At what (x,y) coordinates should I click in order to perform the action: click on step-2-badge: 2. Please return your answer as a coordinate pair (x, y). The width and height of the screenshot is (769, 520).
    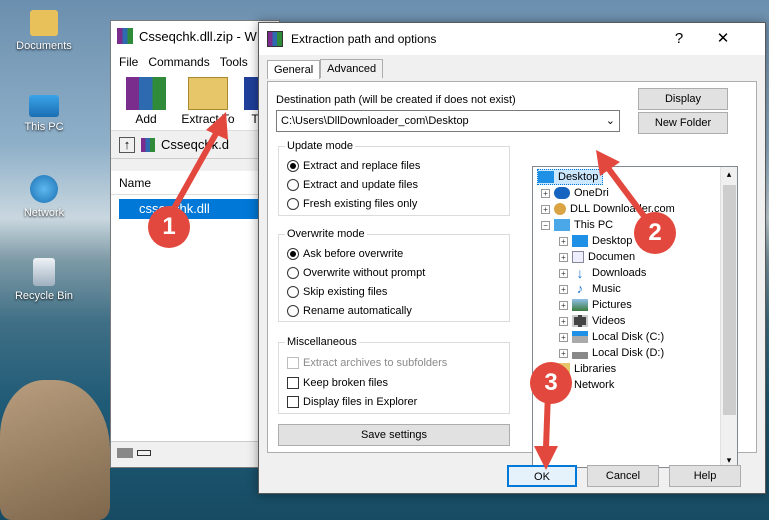
    Looking at the image, I should click on (655, 233).